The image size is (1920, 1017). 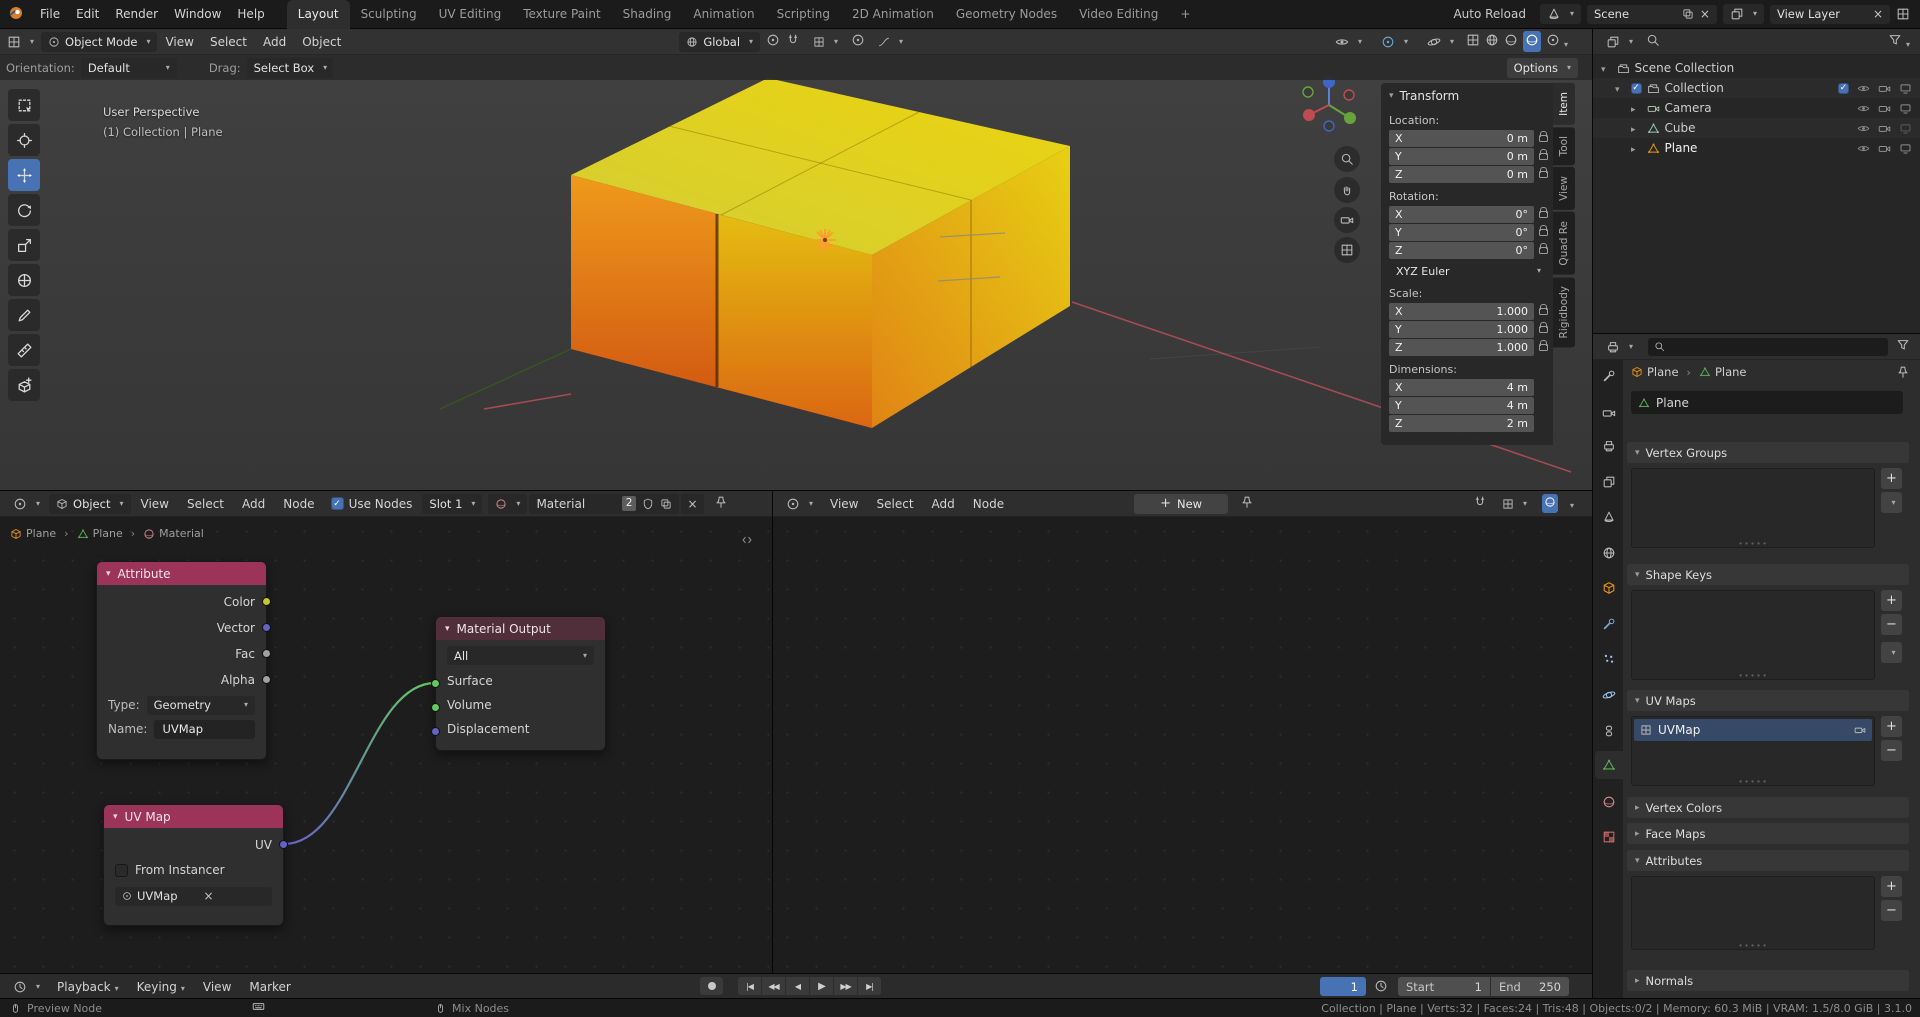 What do you see at coordinates (195, 865) in the screenshot?
I see `node-uv-map: UV Map UV From Instancer UVMap` at bounding box center [195, 865].